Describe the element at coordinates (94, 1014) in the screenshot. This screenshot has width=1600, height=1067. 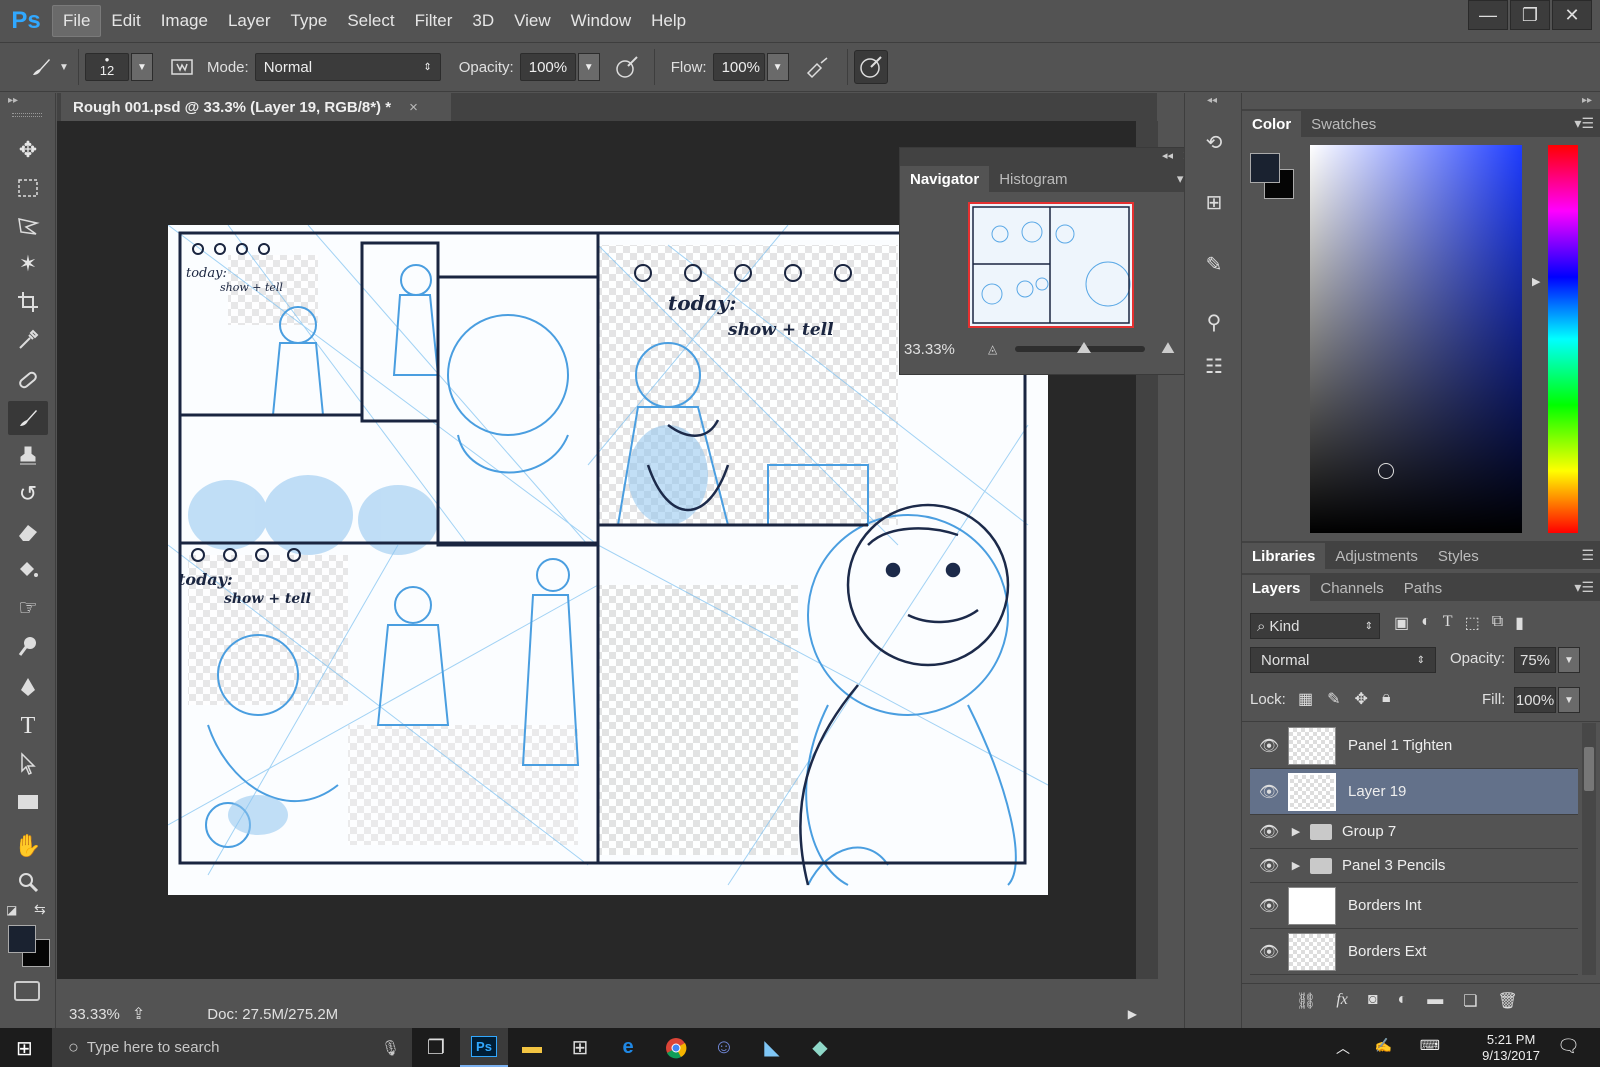
I see `status-zoom: 33.33%` at that location.